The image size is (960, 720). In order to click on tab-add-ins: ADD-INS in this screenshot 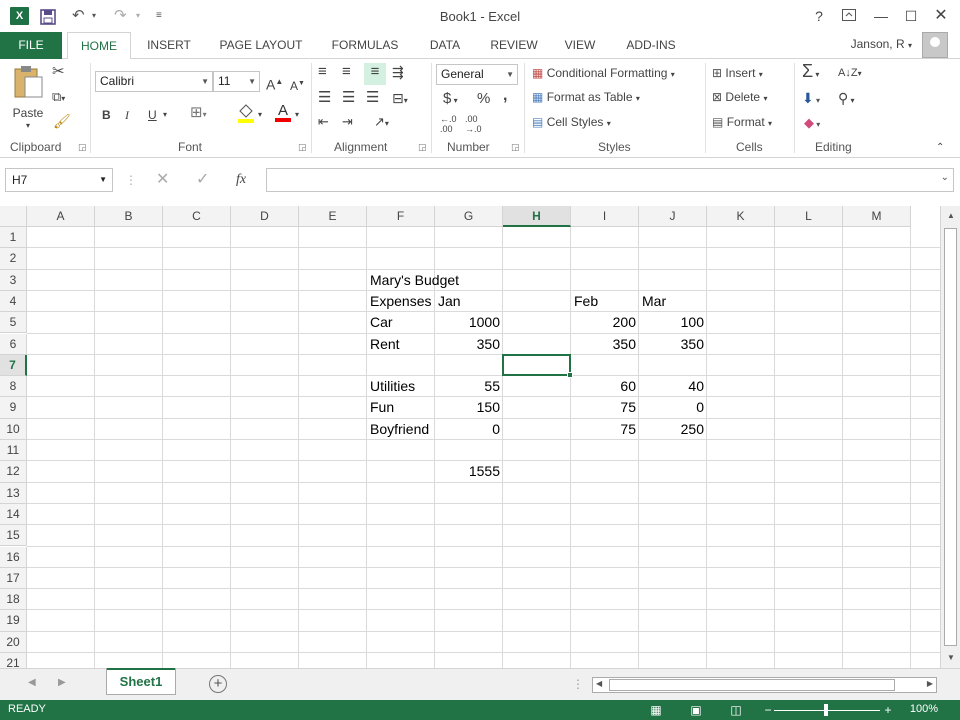, I will do `click(651, 45)`.